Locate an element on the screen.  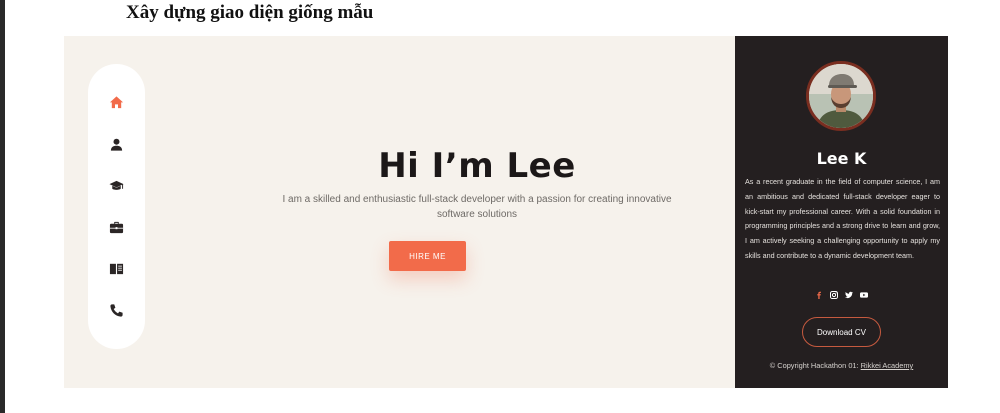
rikkei-academy-link: Rikkei Academy is located at coordinates (887, 365).